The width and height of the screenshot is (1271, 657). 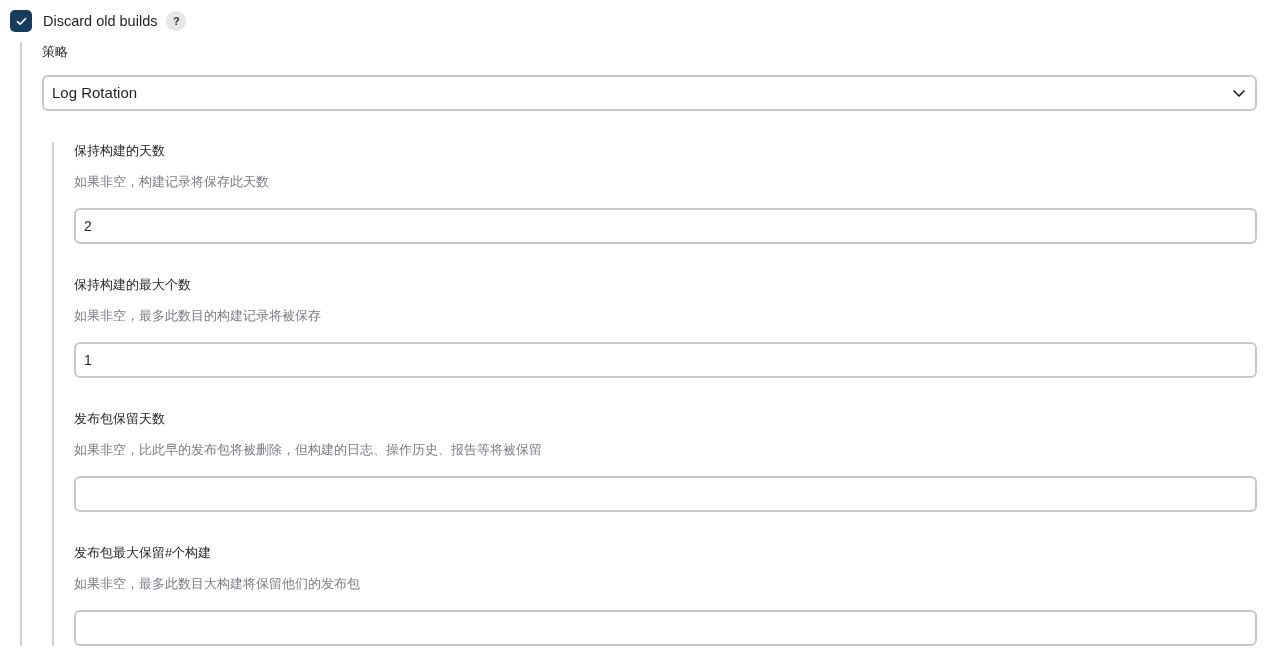 I want to click on field-label: 策略, so click(x=55, y=52).